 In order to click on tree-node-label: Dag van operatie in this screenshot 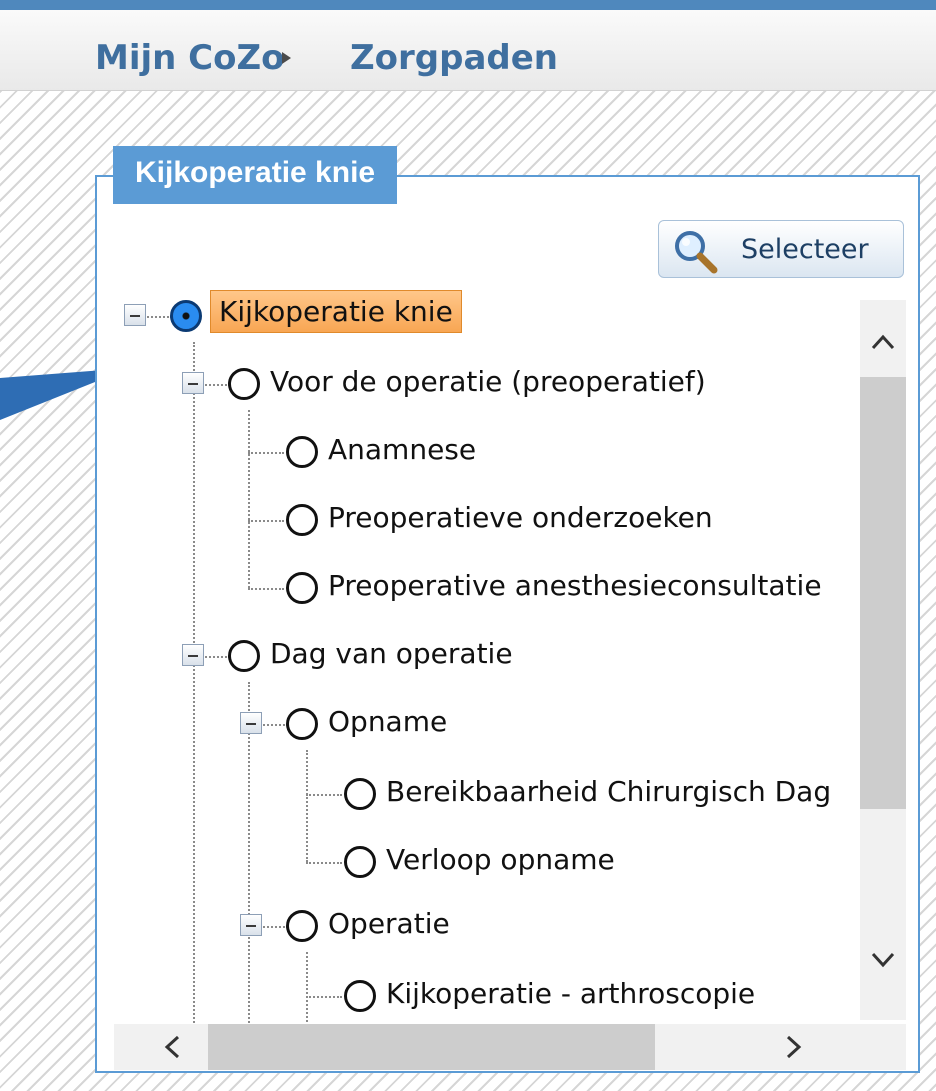, I will do `click(391, 653)`.